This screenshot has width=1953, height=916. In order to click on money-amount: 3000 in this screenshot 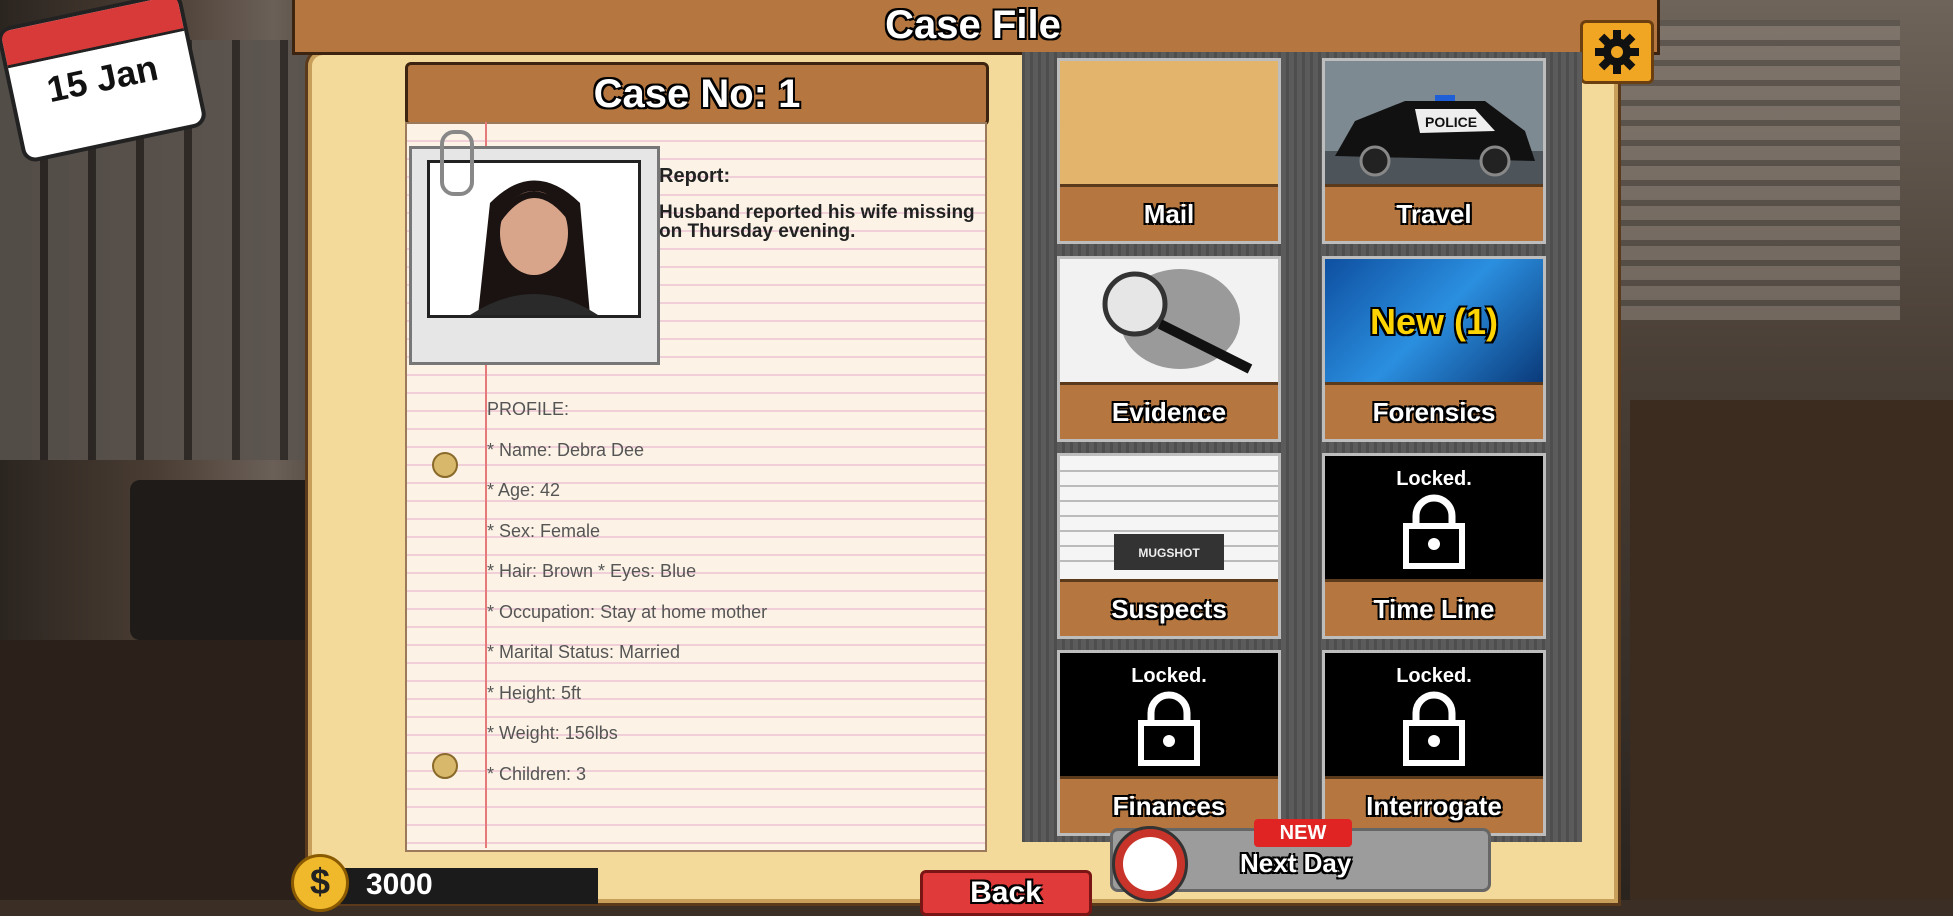, I will do `click(399, 884)`.